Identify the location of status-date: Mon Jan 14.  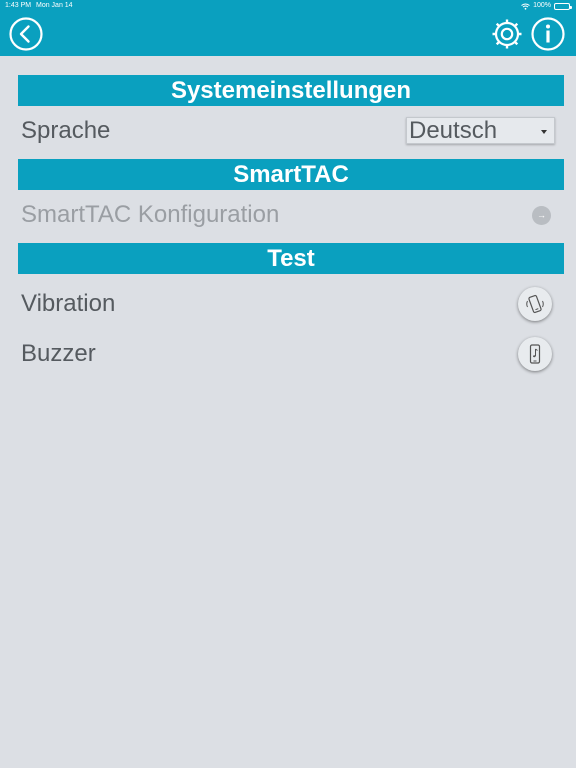
(54, 5).